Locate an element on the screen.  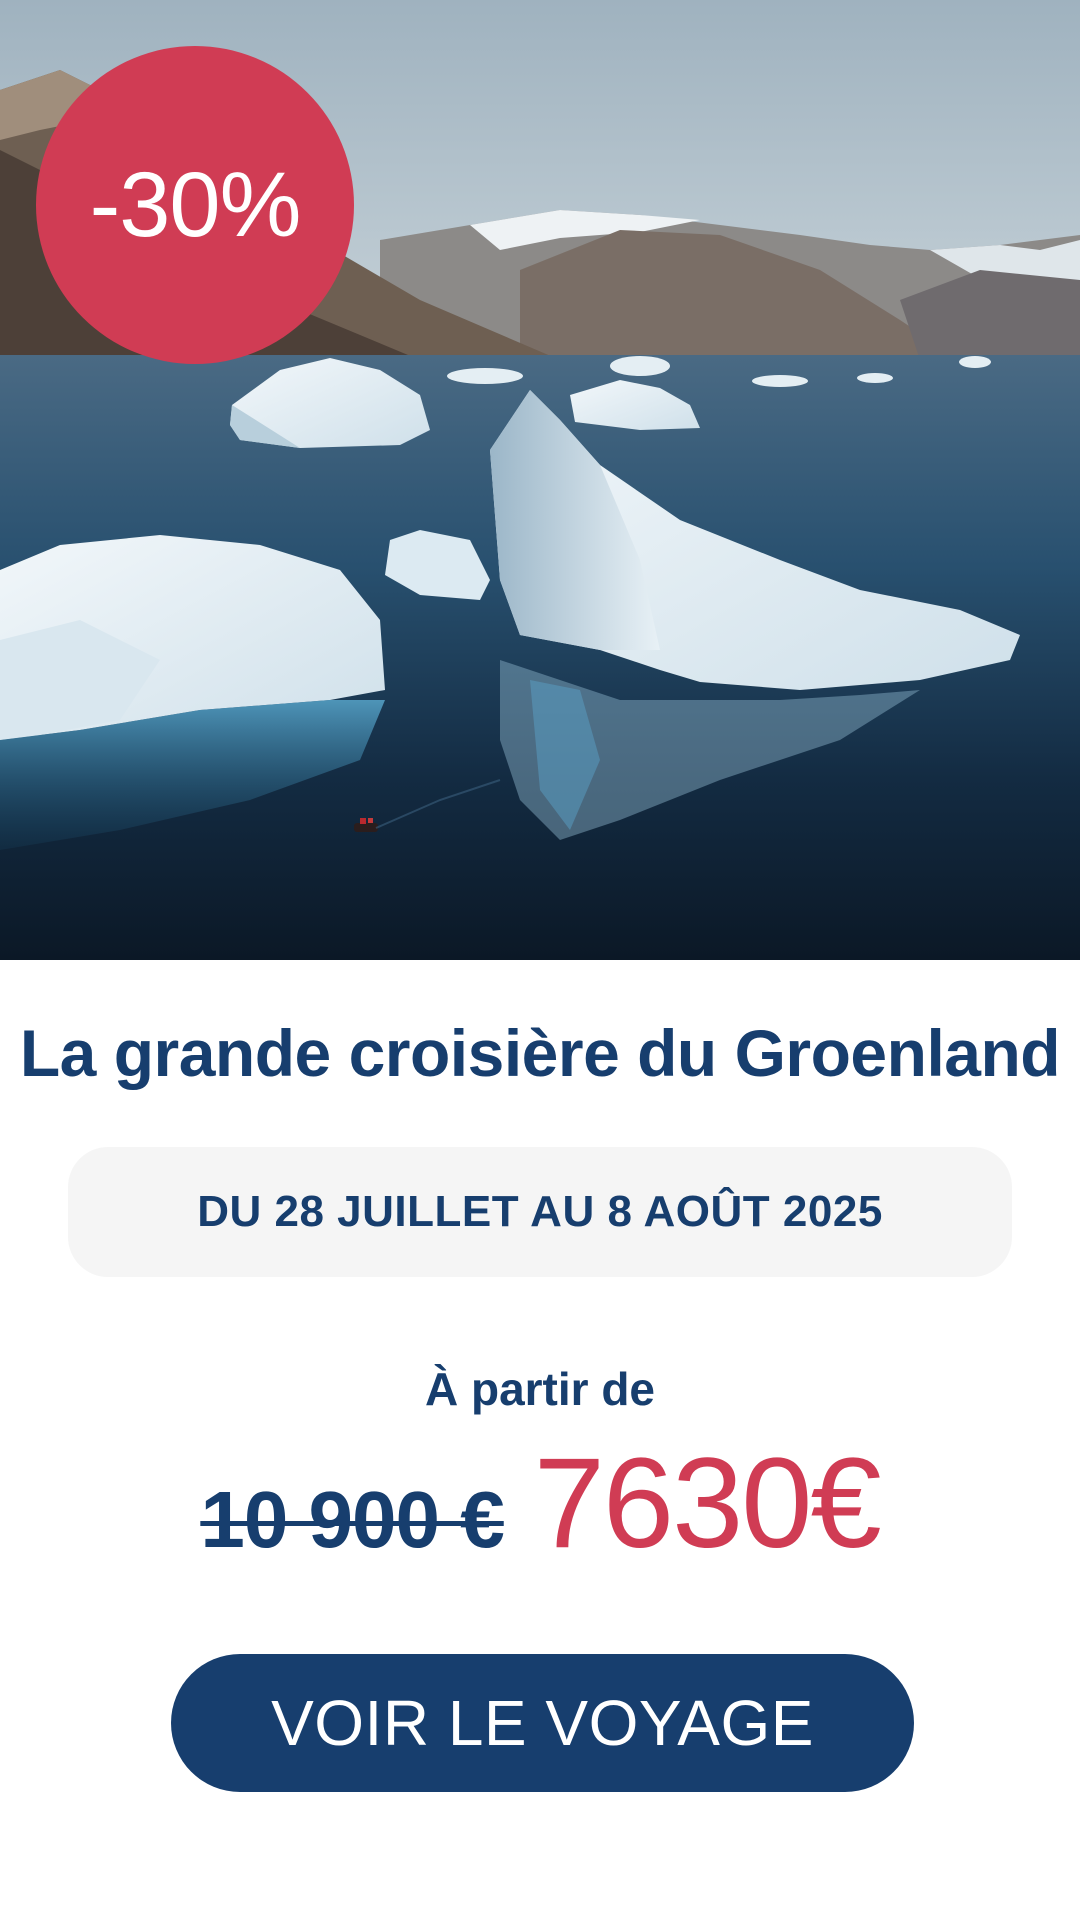
trip-dates: DU 28 JUILLET AU 8 AOÛT 2025 is located at coordinates (540, 1211).